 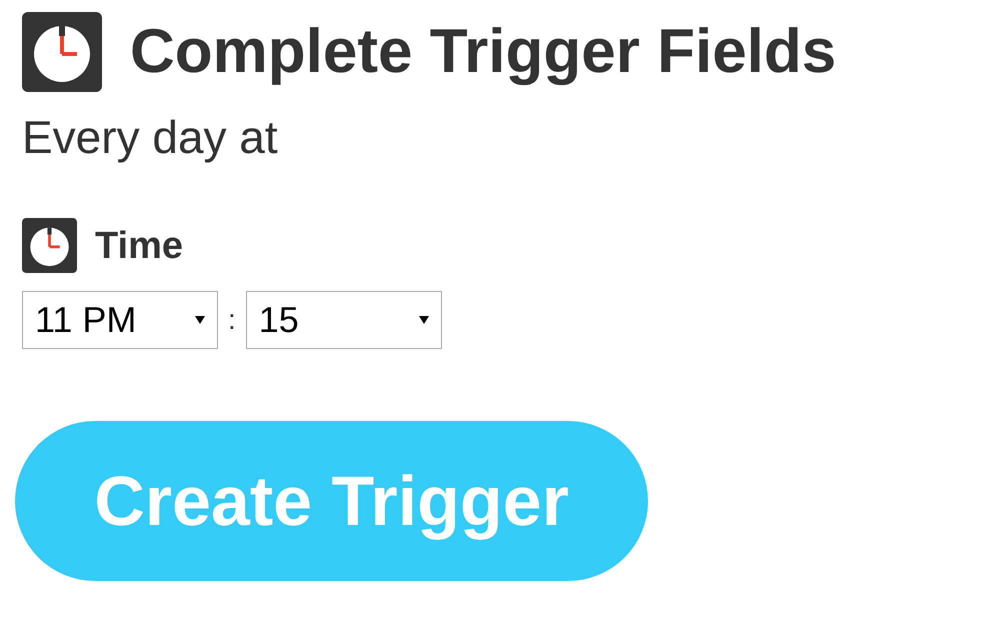 I want to click on trigger-description: Every day at, so click(x=150, y=137).